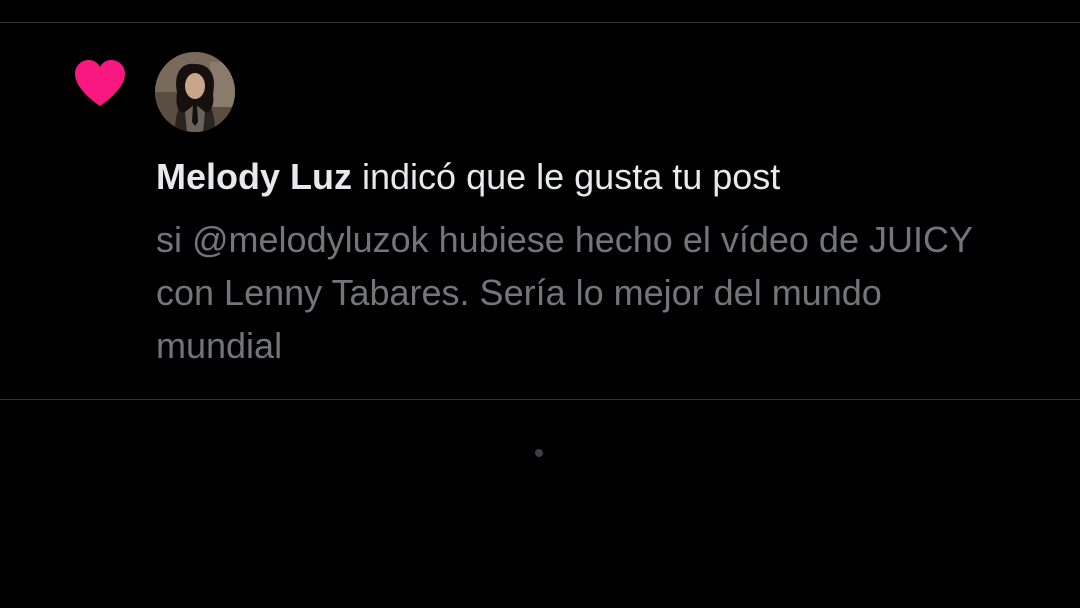 This screenshot has width=1080, height=608. I want to click on avatar-image, so click(195, 92).